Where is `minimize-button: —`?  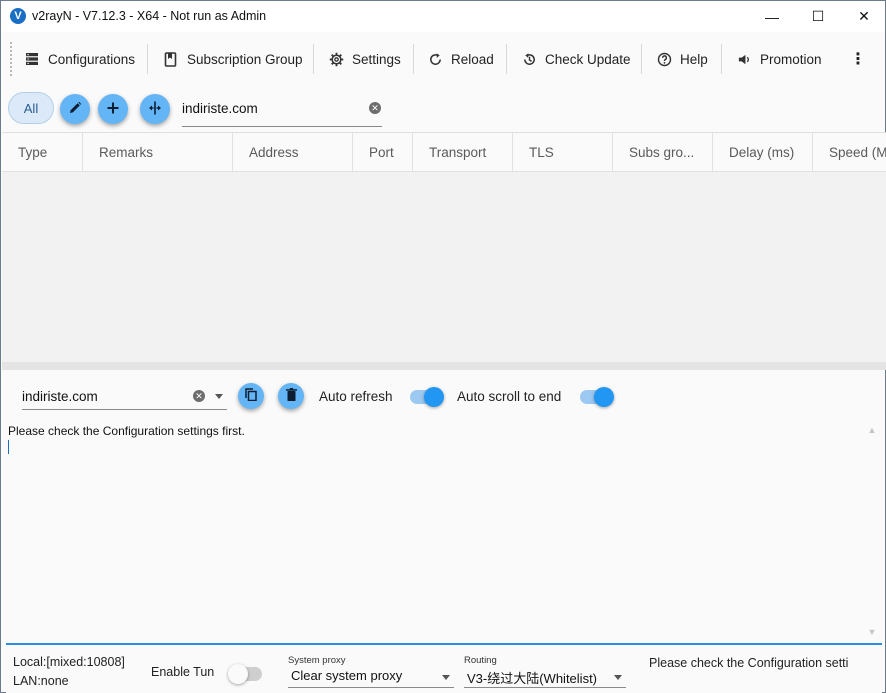
minimize-button: — is located at coordinates (772, 16).